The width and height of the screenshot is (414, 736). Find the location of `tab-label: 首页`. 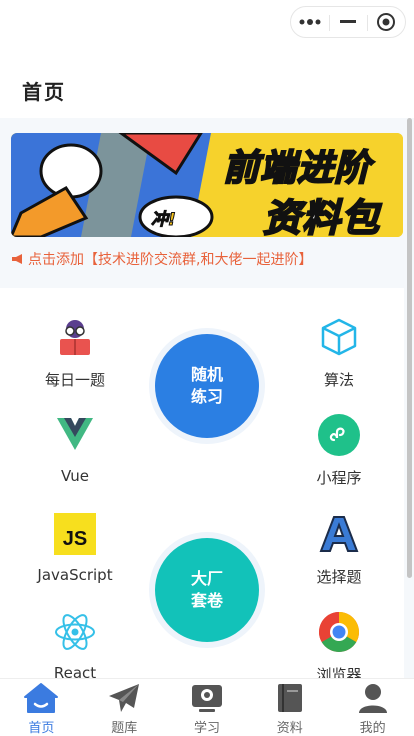

tab-label: 首页 is located at coordinates (41, 728).